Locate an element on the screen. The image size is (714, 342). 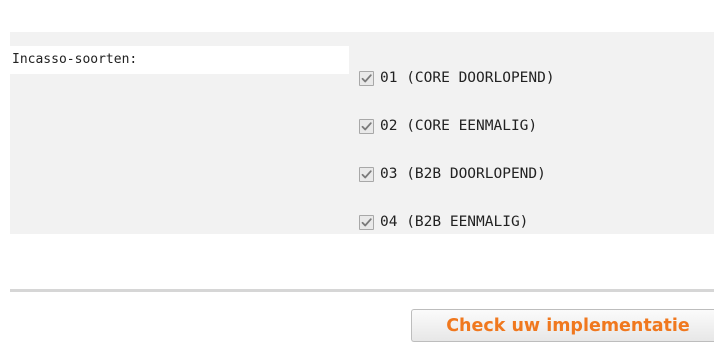
option-02-label: 02 (CORE EENMALIG) is located at coordinates (458, 126).